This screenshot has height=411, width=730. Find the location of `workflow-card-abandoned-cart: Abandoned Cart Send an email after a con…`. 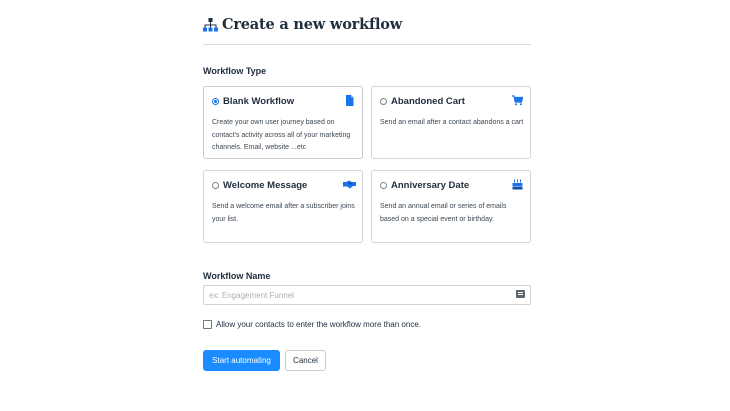

workflow-card-abandoned-cart: Abandoned Cart Send an email after a con… is located at coordinates (451, 122).